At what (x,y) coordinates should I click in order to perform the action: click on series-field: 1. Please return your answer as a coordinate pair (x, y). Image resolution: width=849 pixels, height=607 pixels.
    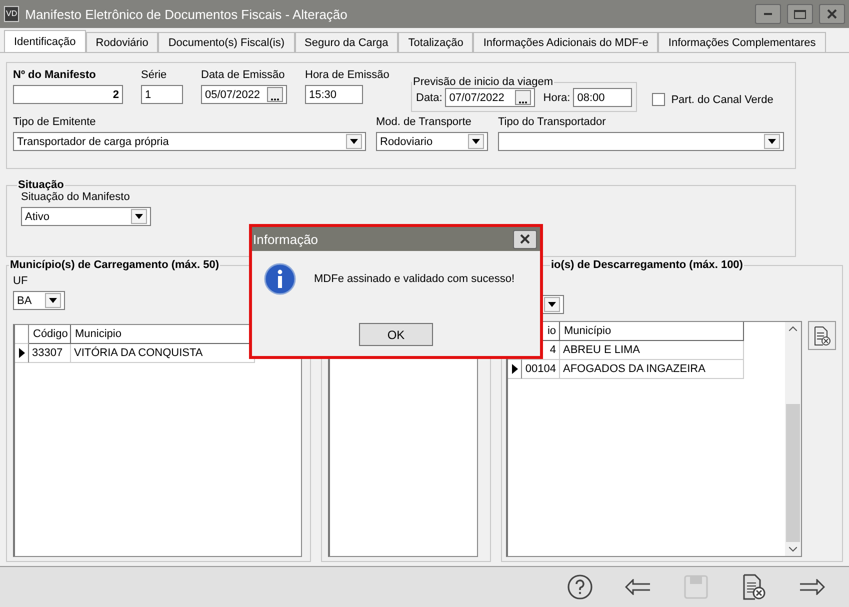
    Looking at the image, I should click on (162, 94).